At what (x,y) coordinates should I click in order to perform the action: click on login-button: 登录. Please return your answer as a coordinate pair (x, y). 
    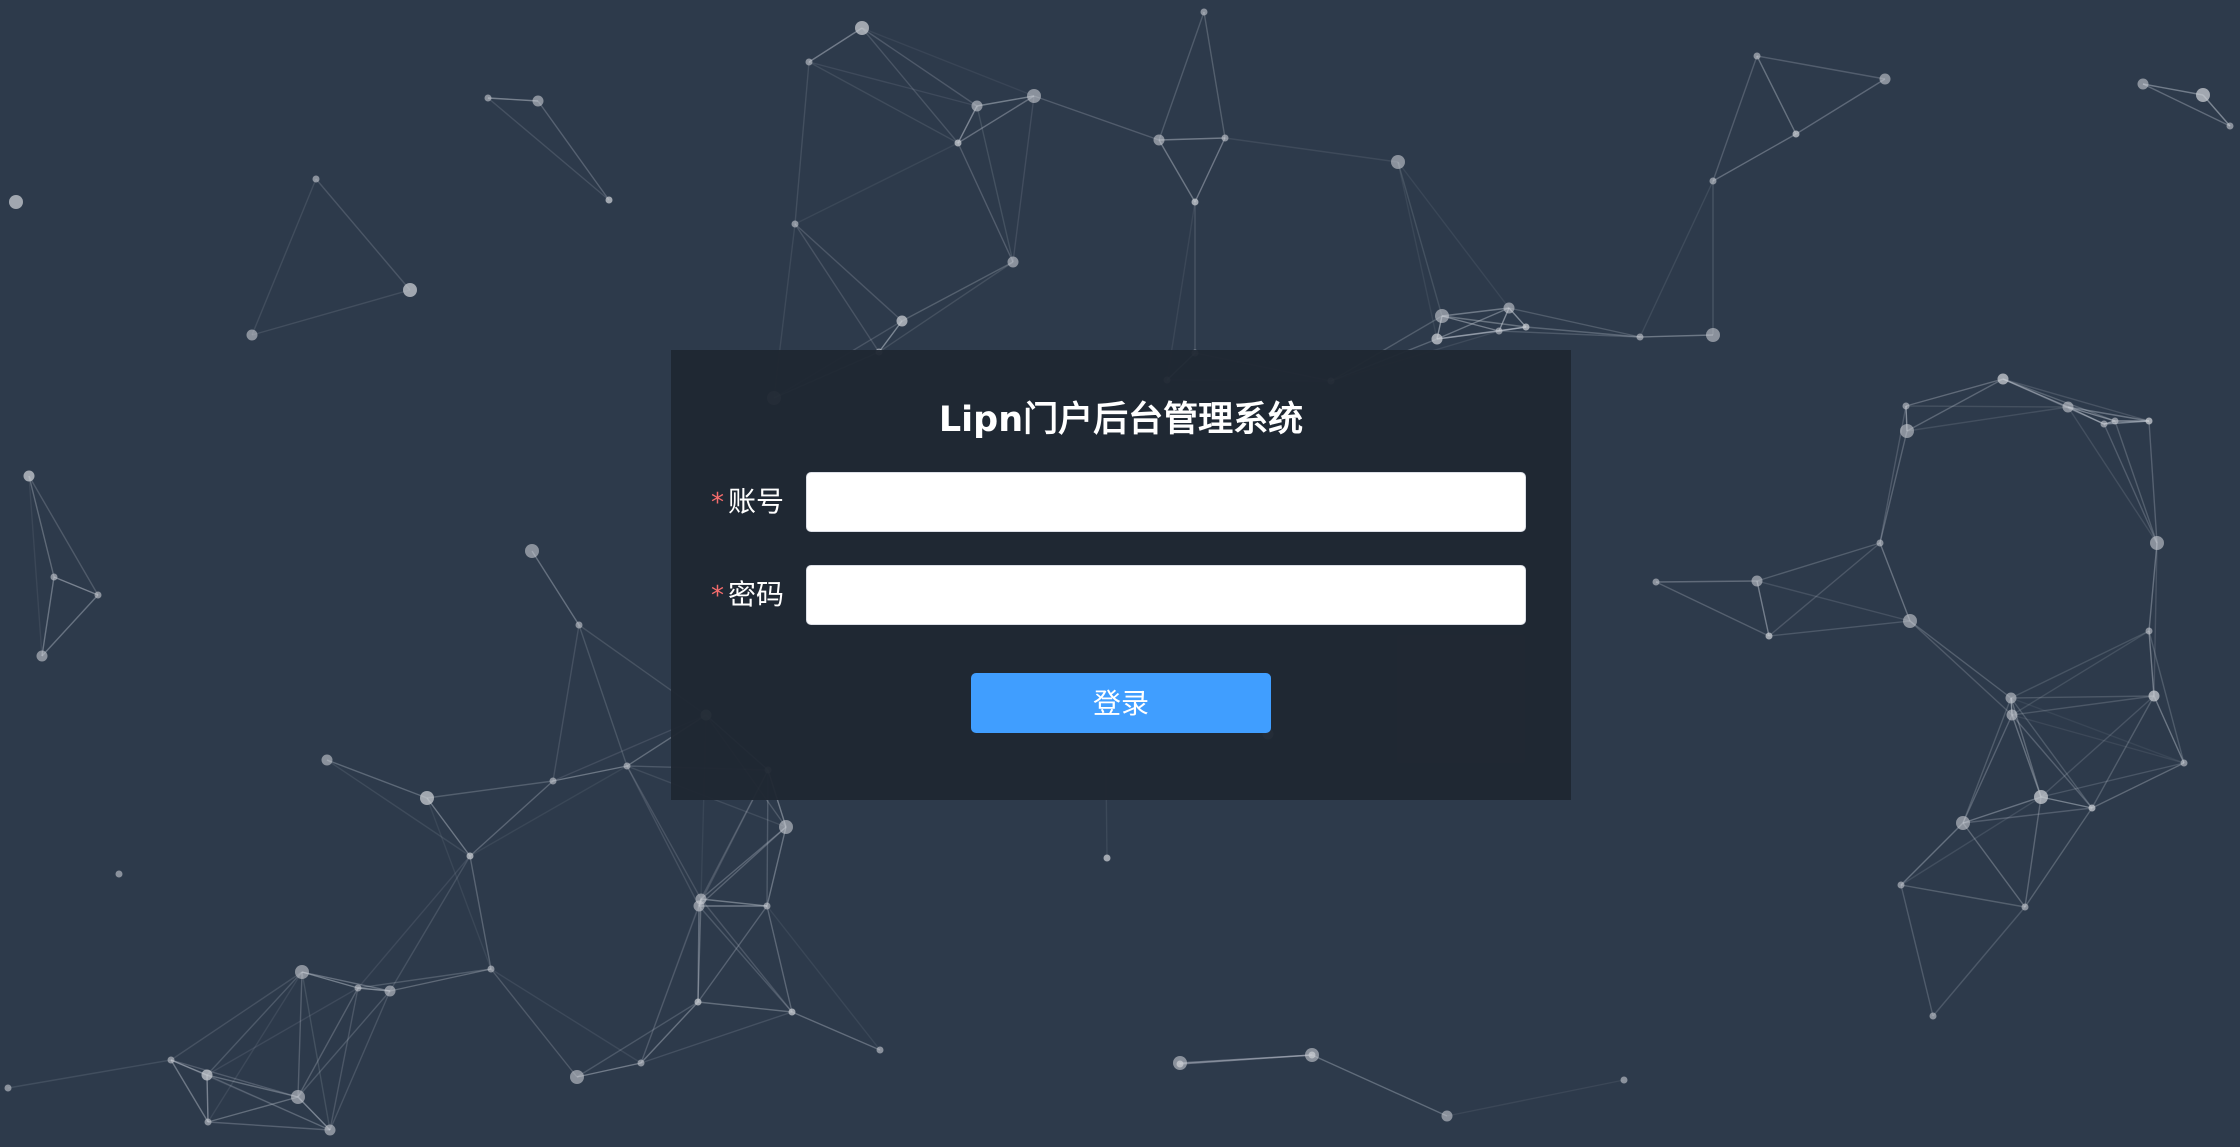
    Looking at the image, I should click on (1121, 703).